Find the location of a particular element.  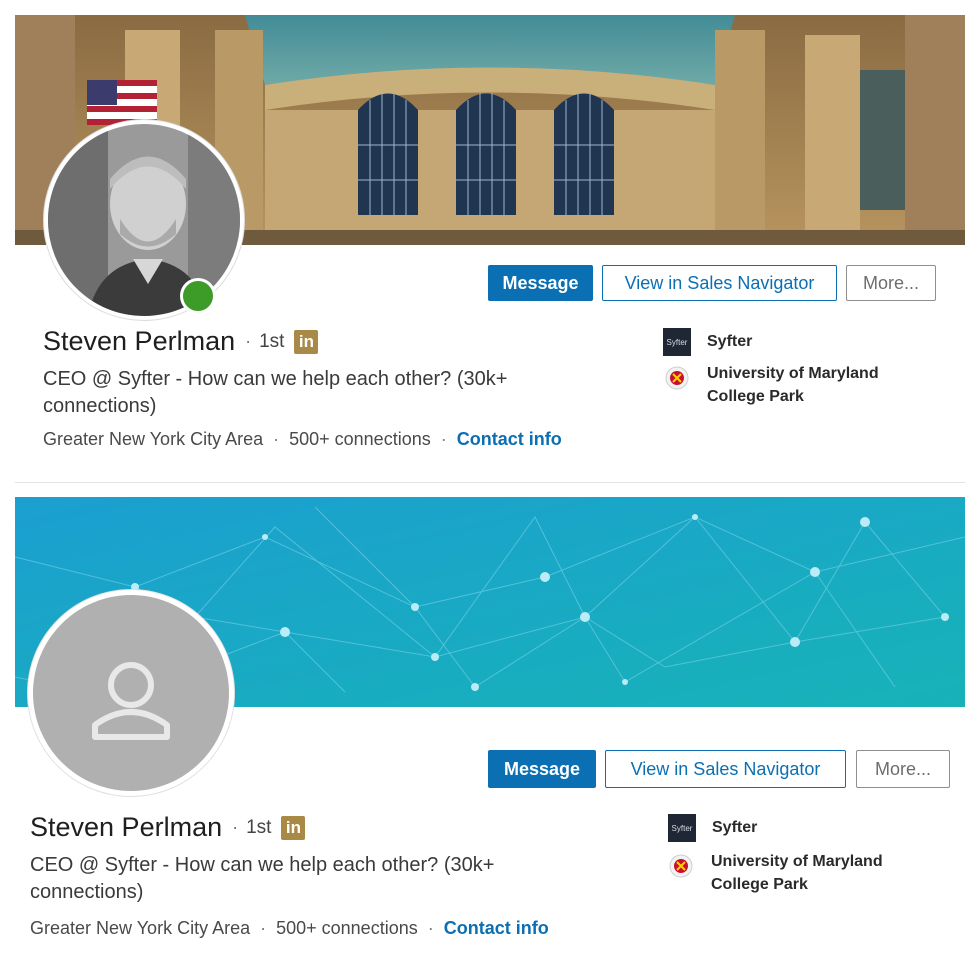

online-status-indicator is located at coordinates (198, 296).